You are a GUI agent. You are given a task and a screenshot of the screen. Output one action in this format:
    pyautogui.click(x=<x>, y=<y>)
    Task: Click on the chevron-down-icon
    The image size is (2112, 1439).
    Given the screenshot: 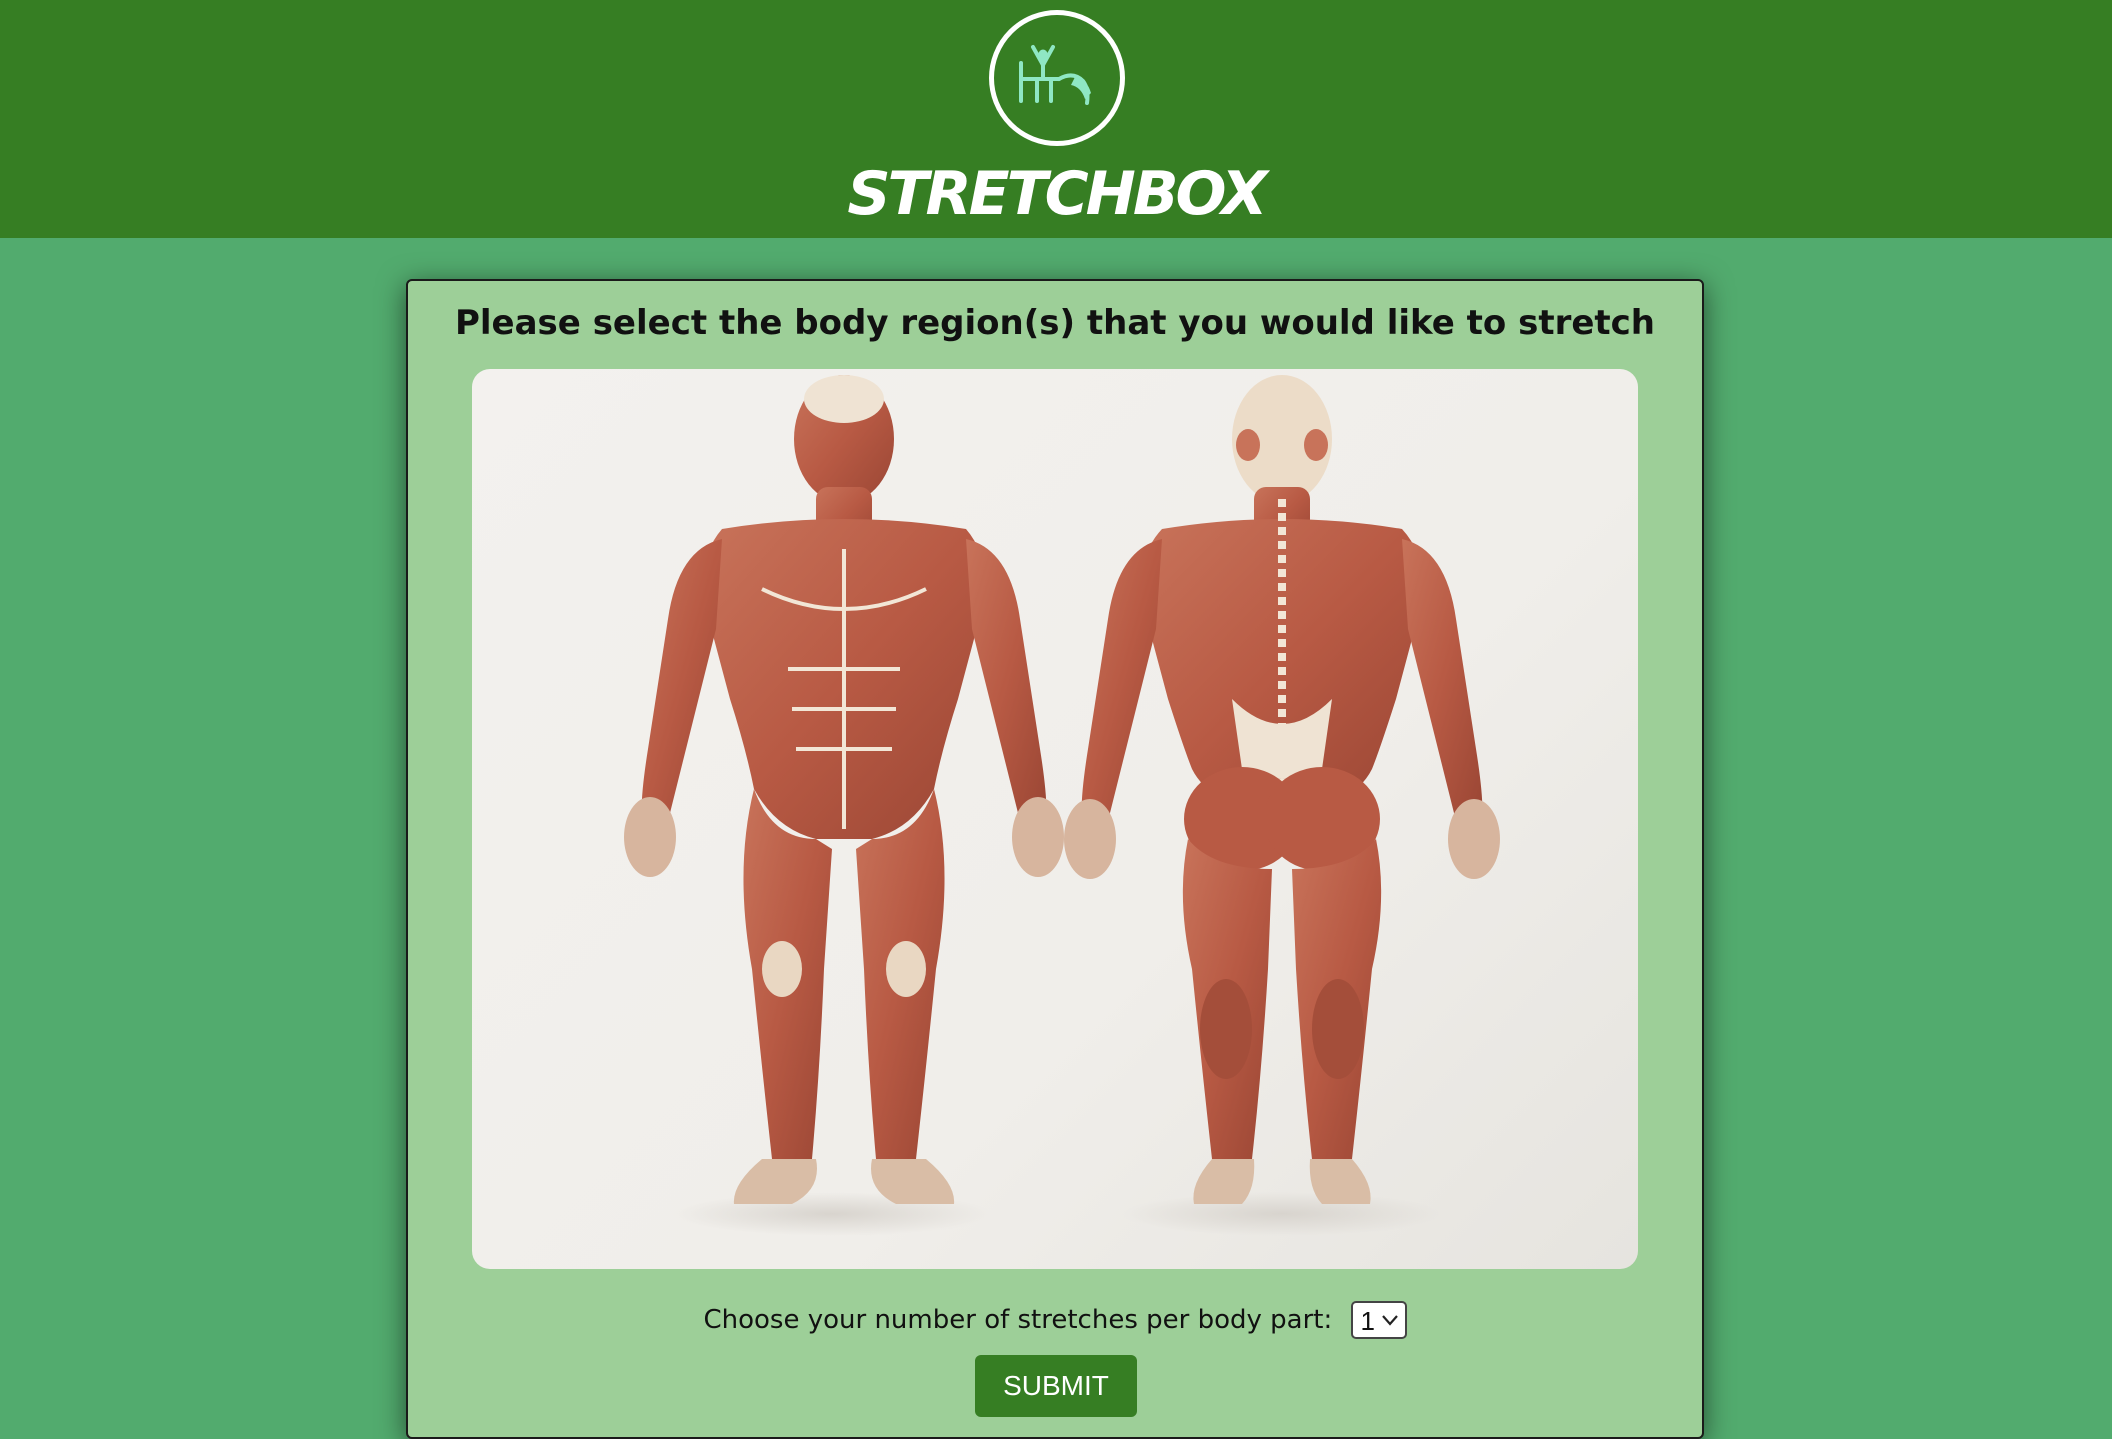 What is the action you would take?
    pyautogui.click(x=1389, y=1320)
    